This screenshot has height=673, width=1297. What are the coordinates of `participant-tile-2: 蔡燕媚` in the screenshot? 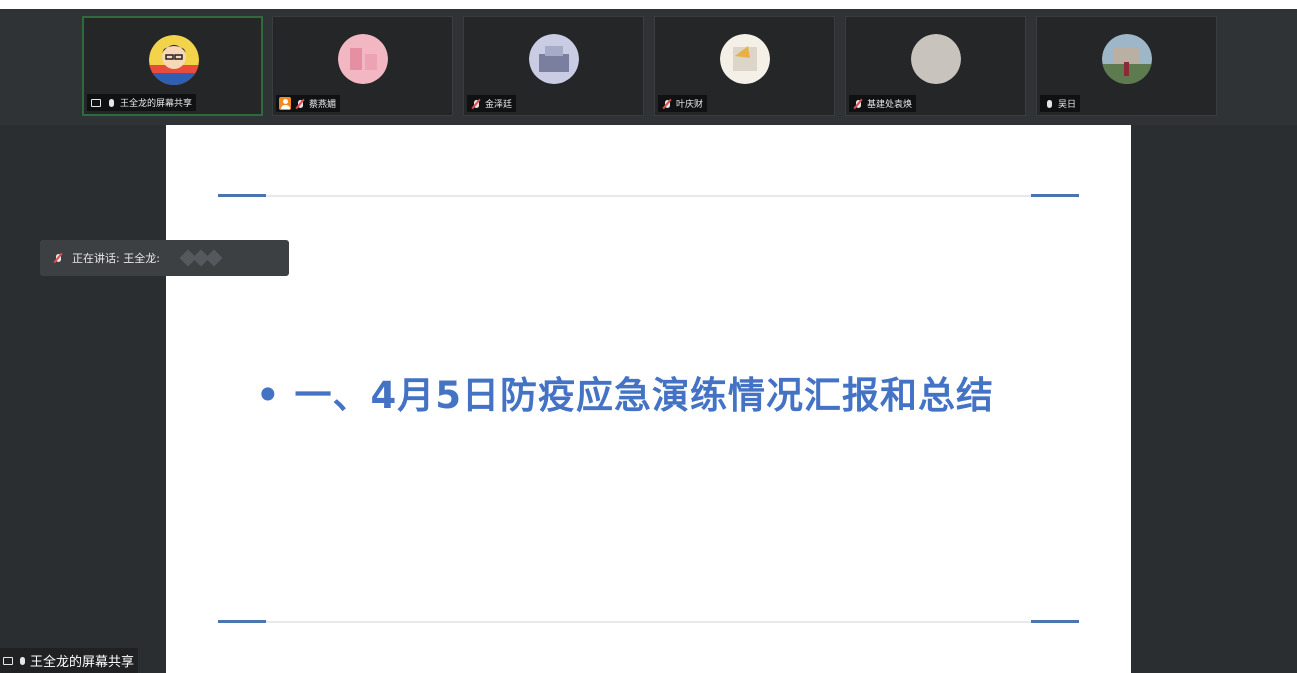 It's located at (362, 66).